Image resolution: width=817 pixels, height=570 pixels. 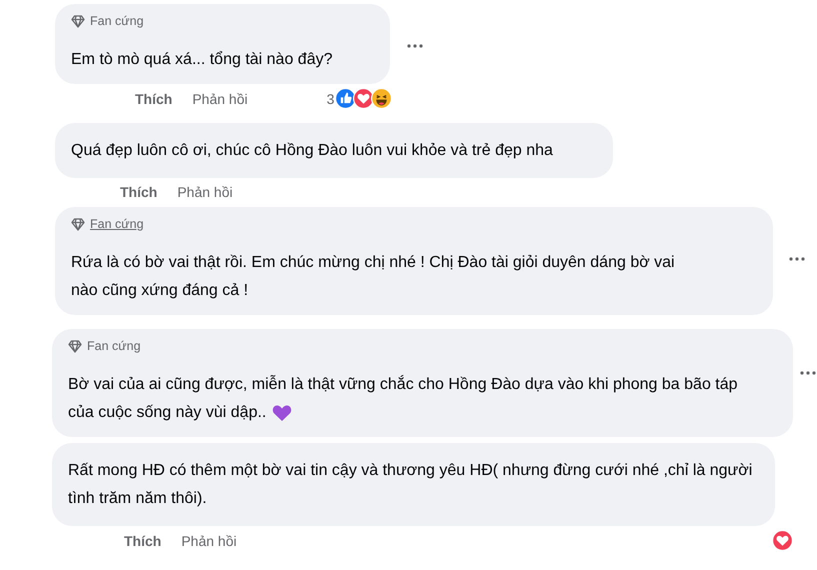 What do you see at coordinates (330, 98) in the screenshot?
I see `reaction-count: 3` at bounding box center [330, 98].